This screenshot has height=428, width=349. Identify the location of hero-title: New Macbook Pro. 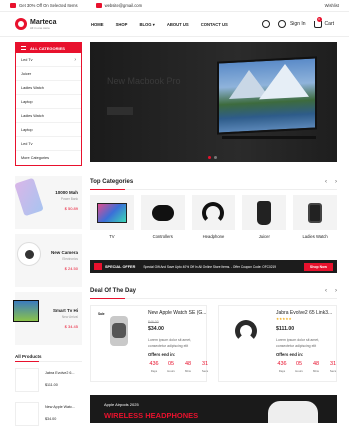
(144, 81).